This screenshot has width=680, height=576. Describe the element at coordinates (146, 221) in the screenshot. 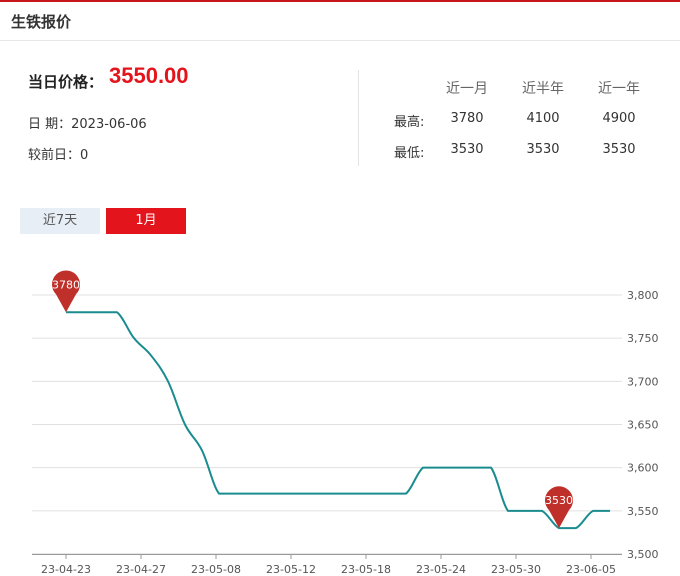

I see `tab-1-month: 1月` at that location.